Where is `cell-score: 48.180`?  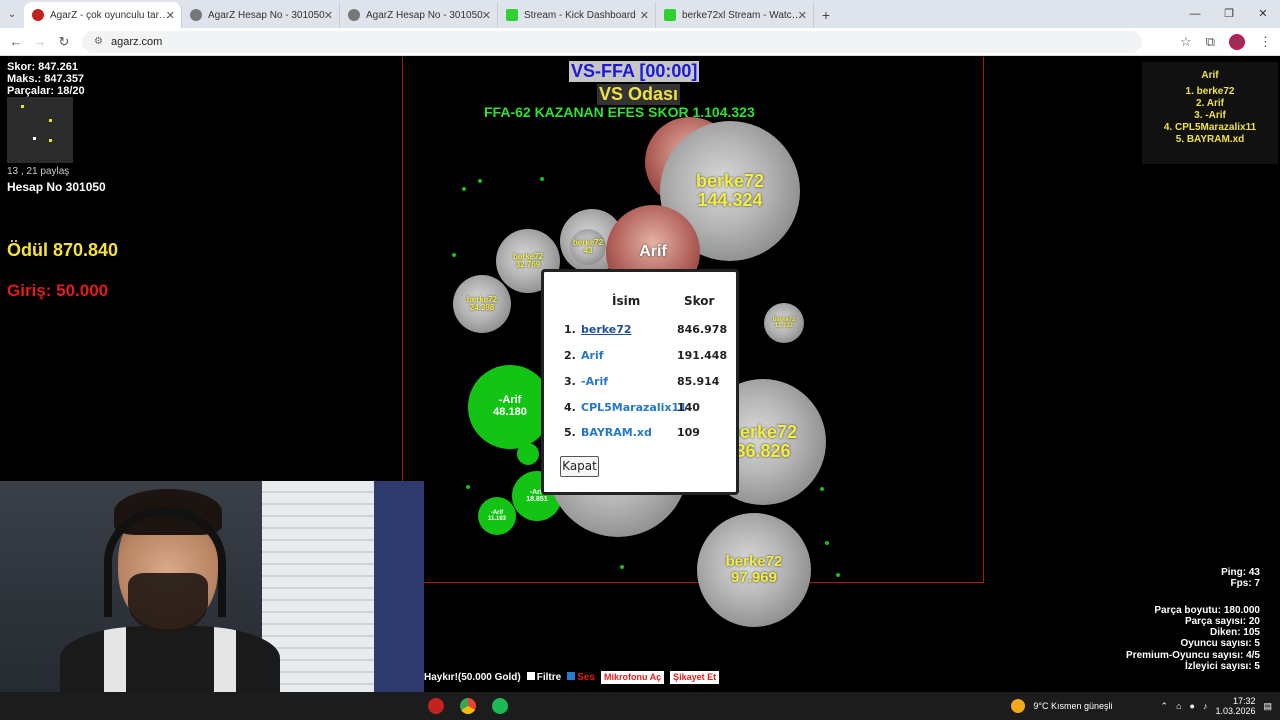 cell-score: 48.180 is located at coordinates (510, 412).